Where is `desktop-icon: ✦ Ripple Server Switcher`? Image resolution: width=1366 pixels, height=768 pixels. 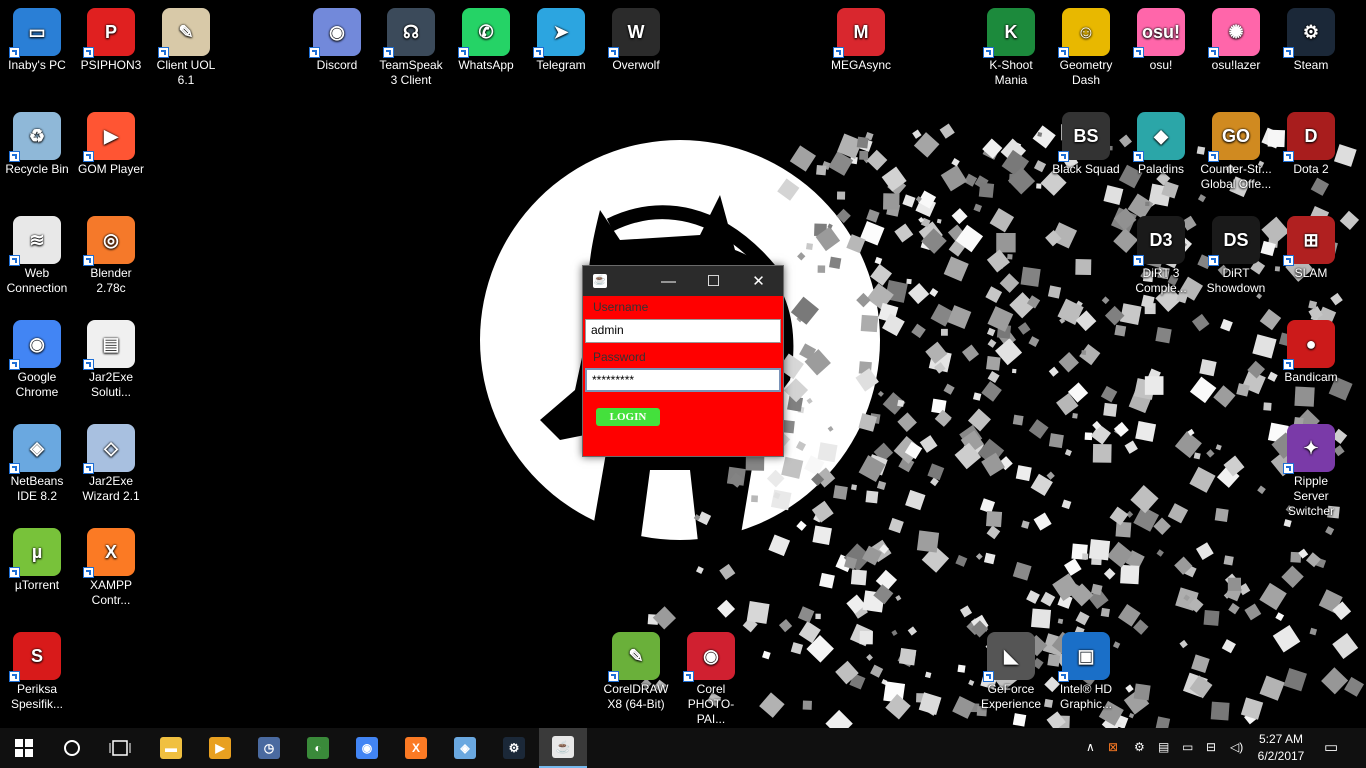
desktop-icon: ✦ Ripple Server Switcher is located at coordinates (1311, 468).